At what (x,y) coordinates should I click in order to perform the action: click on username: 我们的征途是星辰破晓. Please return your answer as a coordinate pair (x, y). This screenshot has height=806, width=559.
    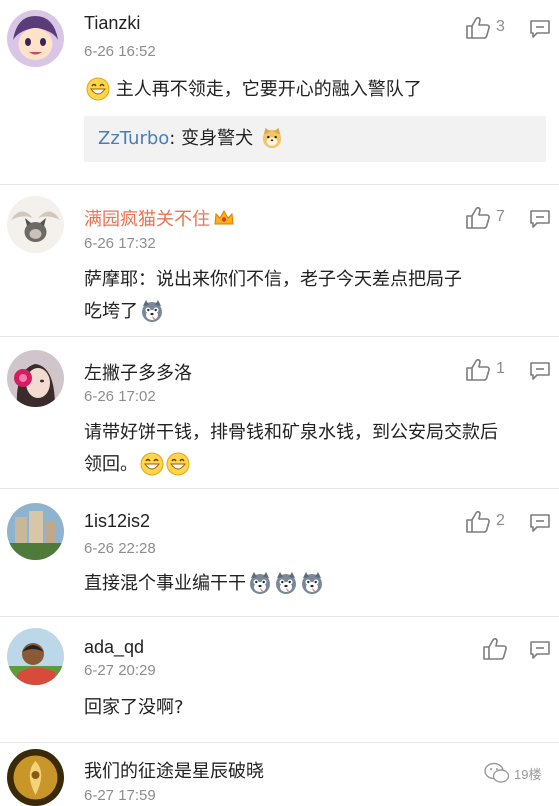
    Looking at the image, I should click on (174, 770).